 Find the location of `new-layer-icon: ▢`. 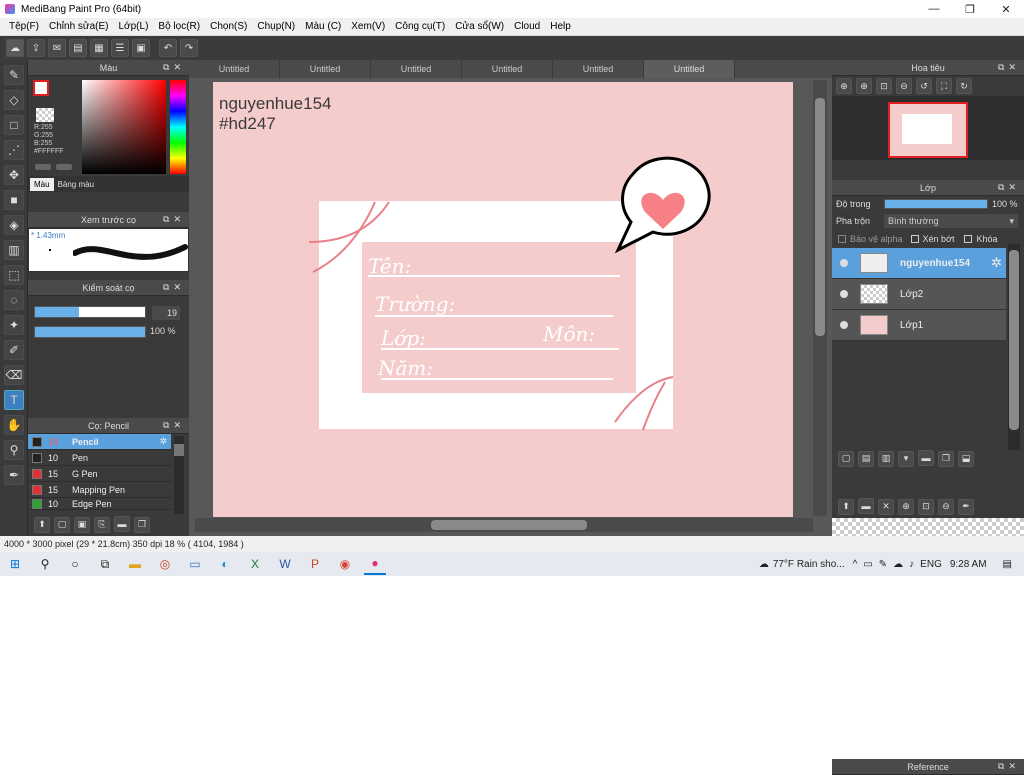

new-layer-icon: ▢ is located at coordinates (846, 458).